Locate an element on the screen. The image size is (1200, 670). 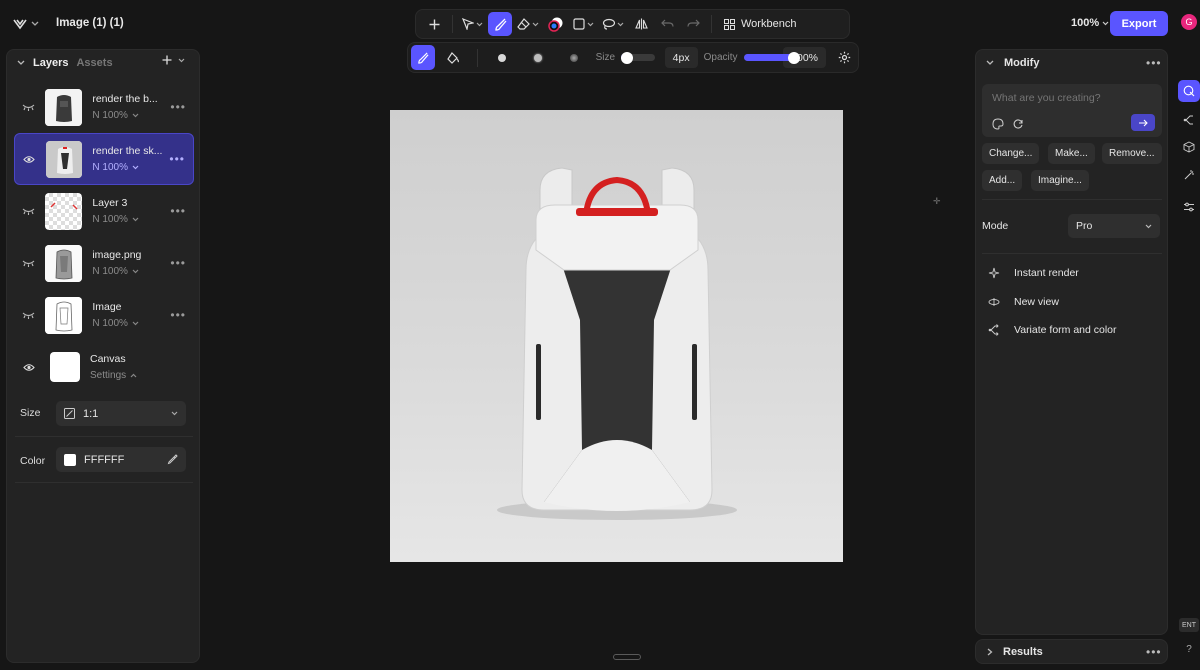
size-slider is located at coordinates (638, 57).